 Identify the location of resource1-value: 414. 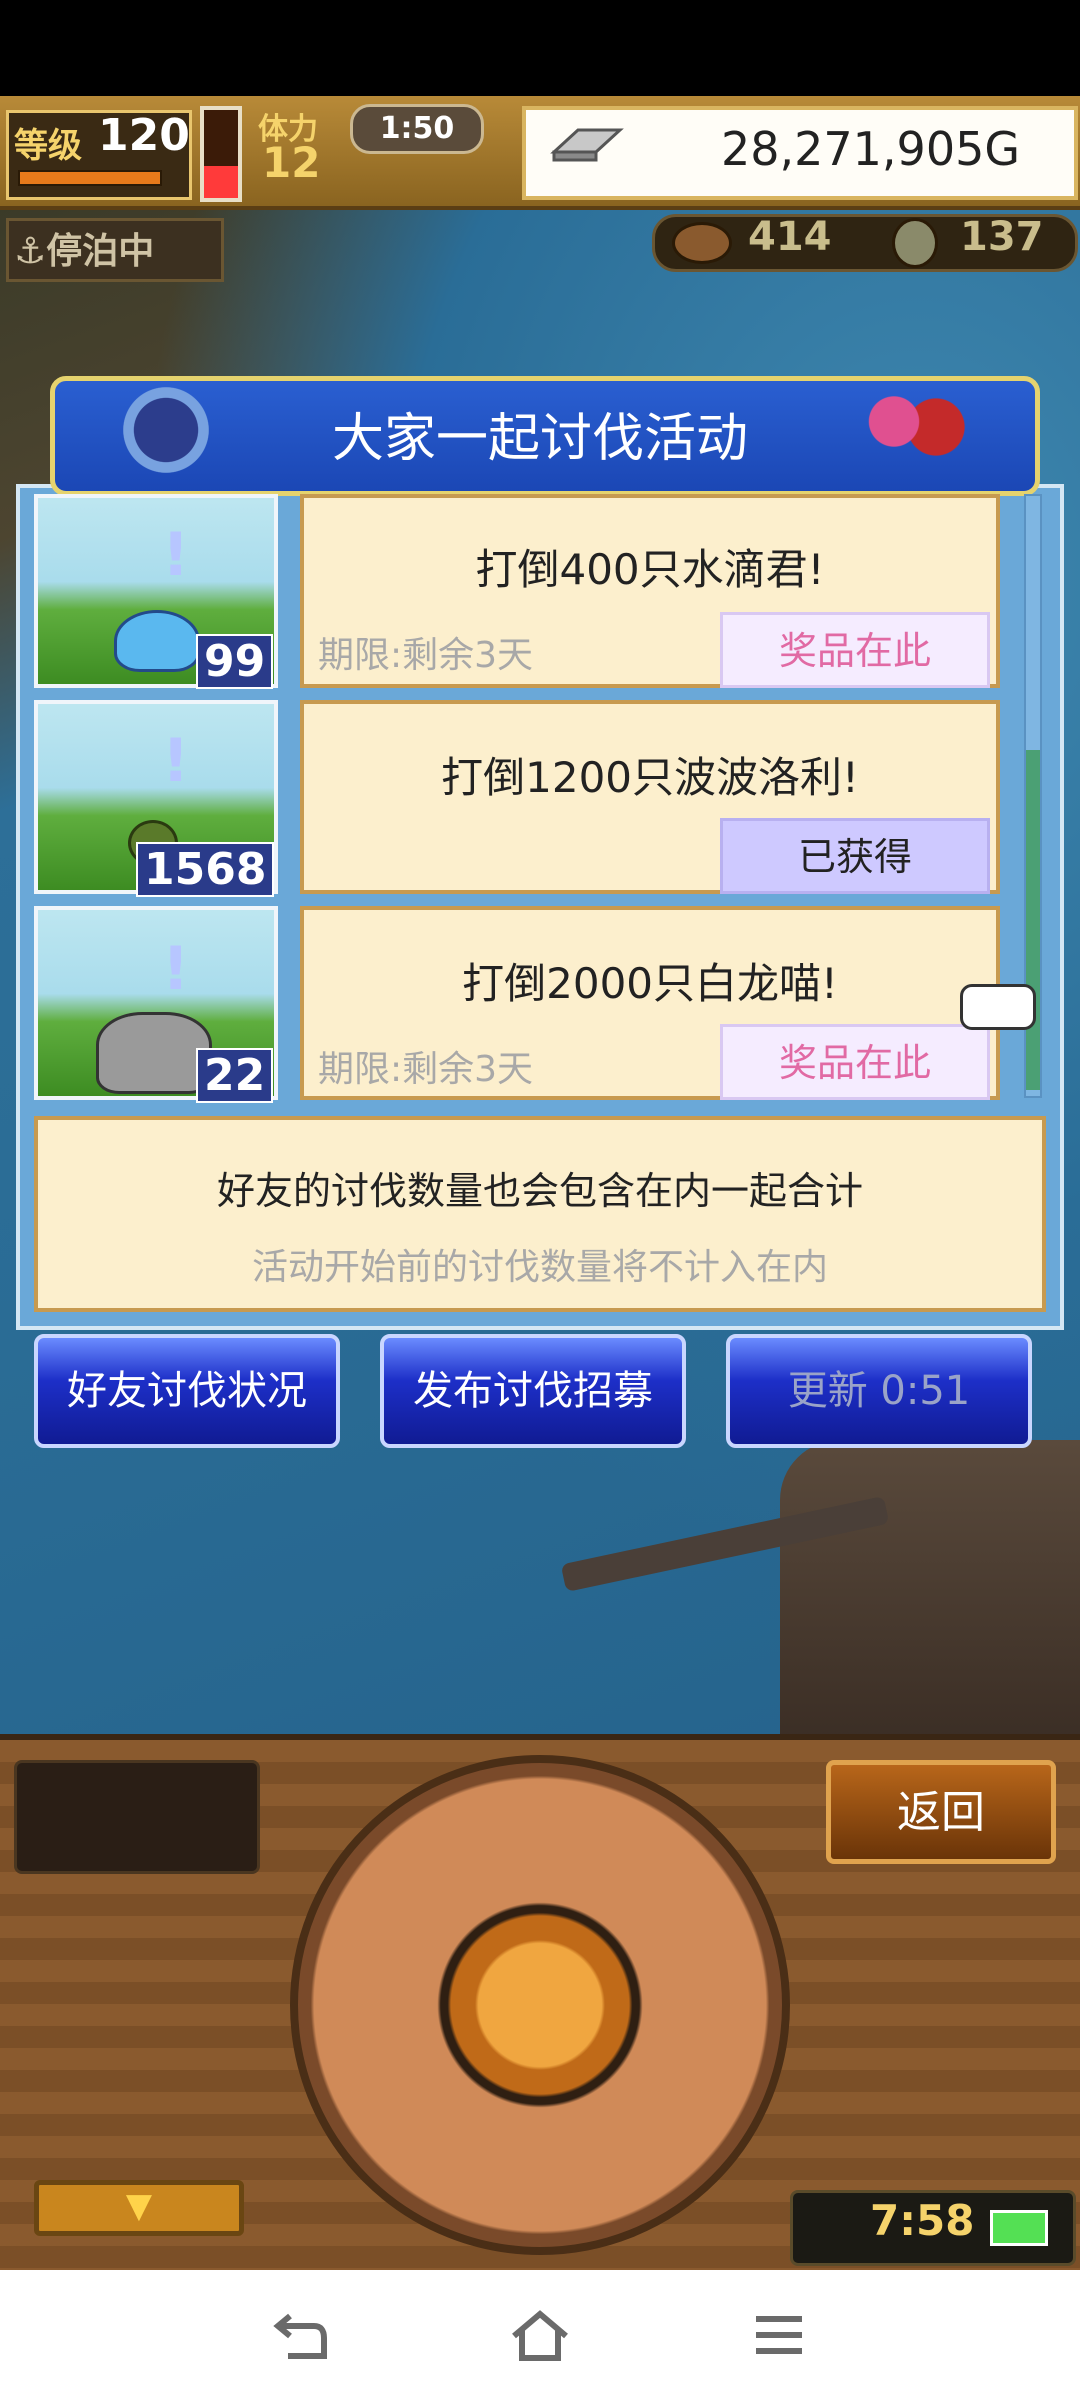
(790, 237).